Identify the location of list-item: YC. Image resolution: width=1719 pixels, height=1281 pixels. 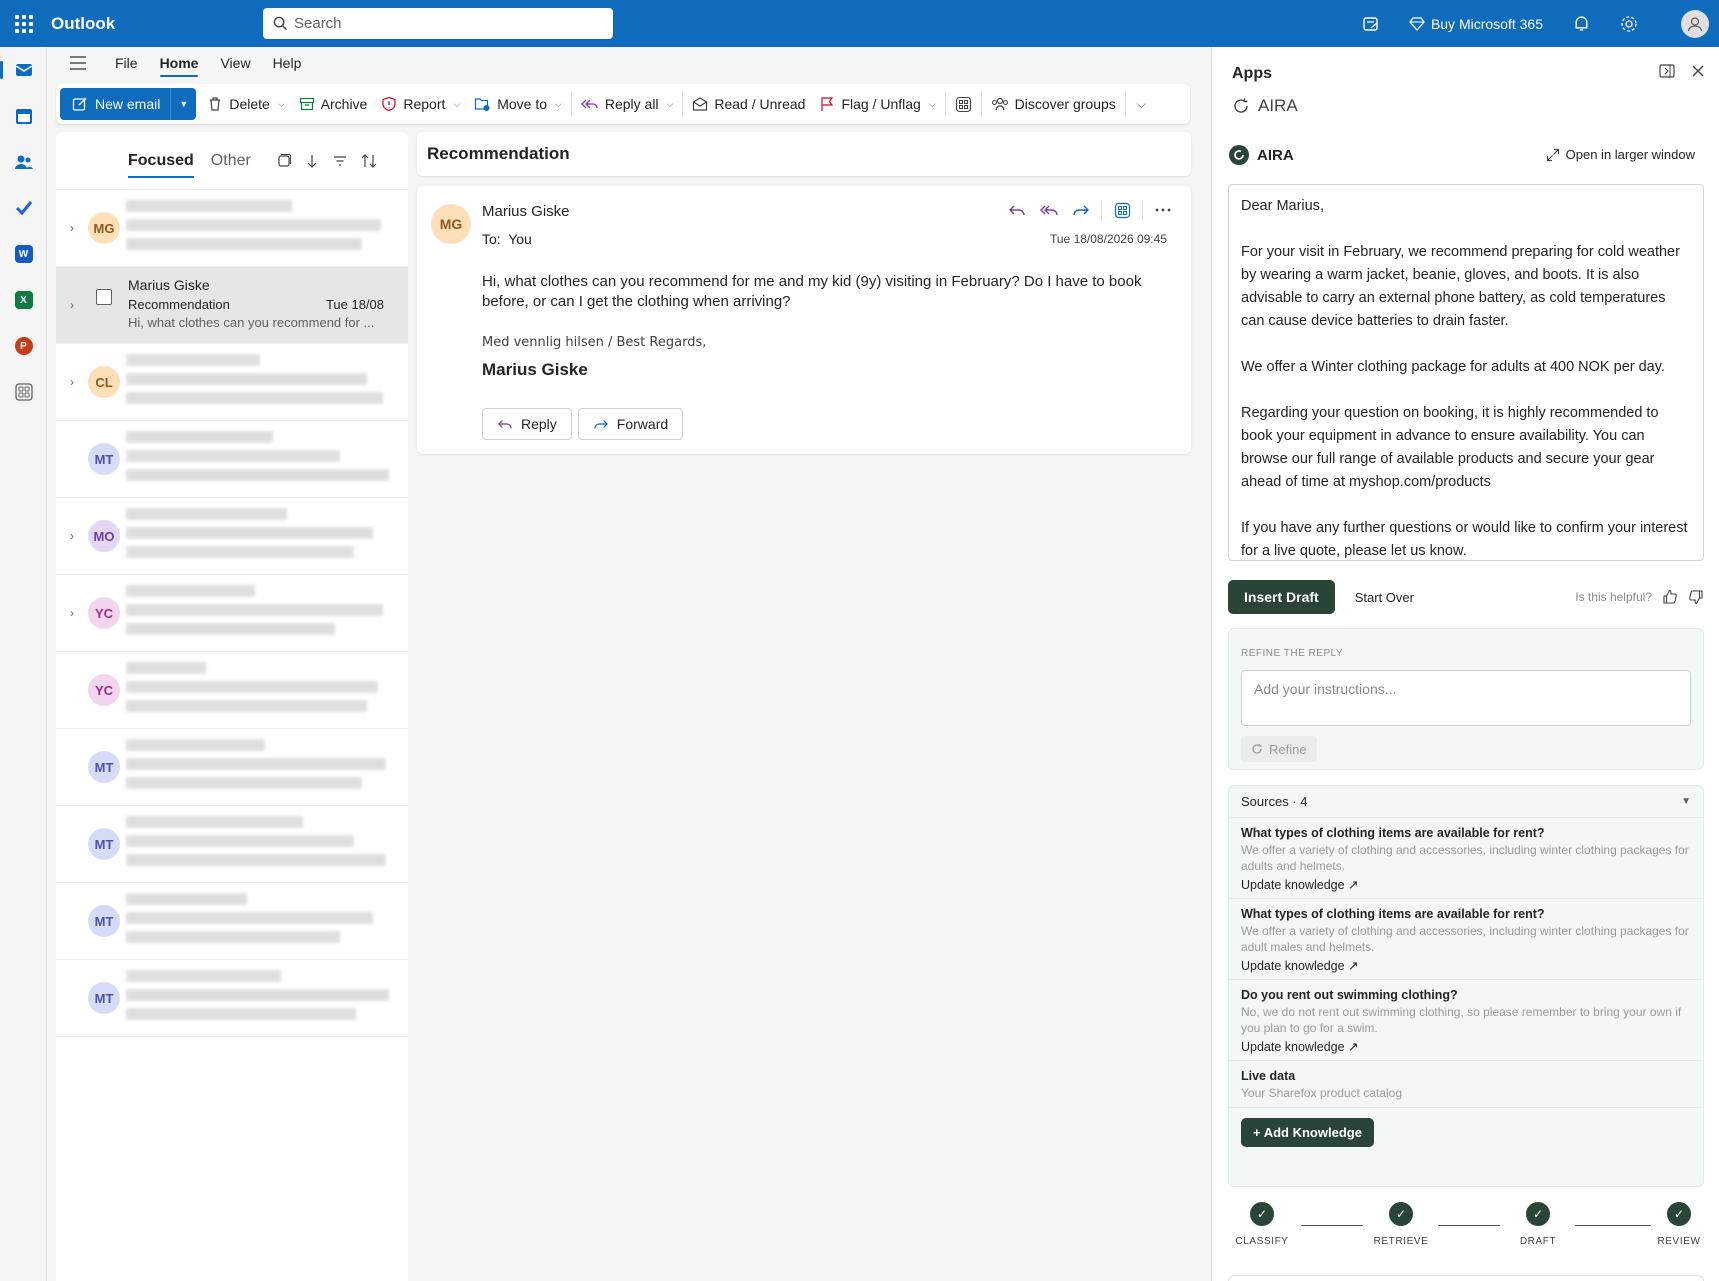
(232, 690).